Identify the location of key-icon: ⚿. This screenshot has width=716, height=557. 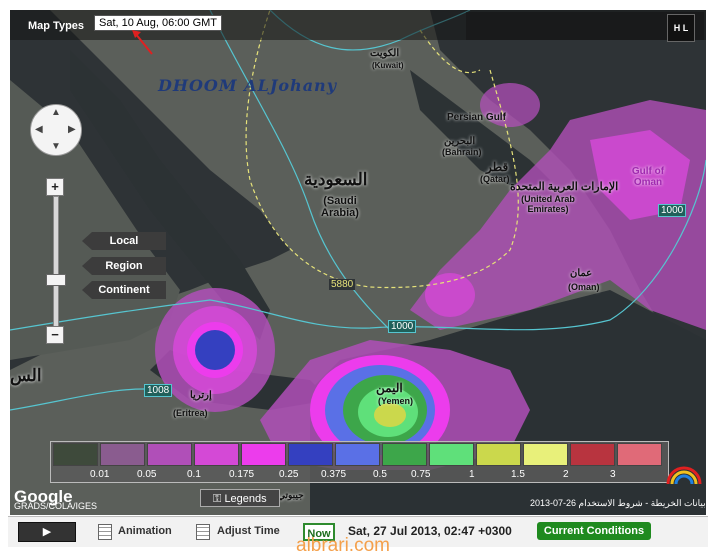
(219, 499).